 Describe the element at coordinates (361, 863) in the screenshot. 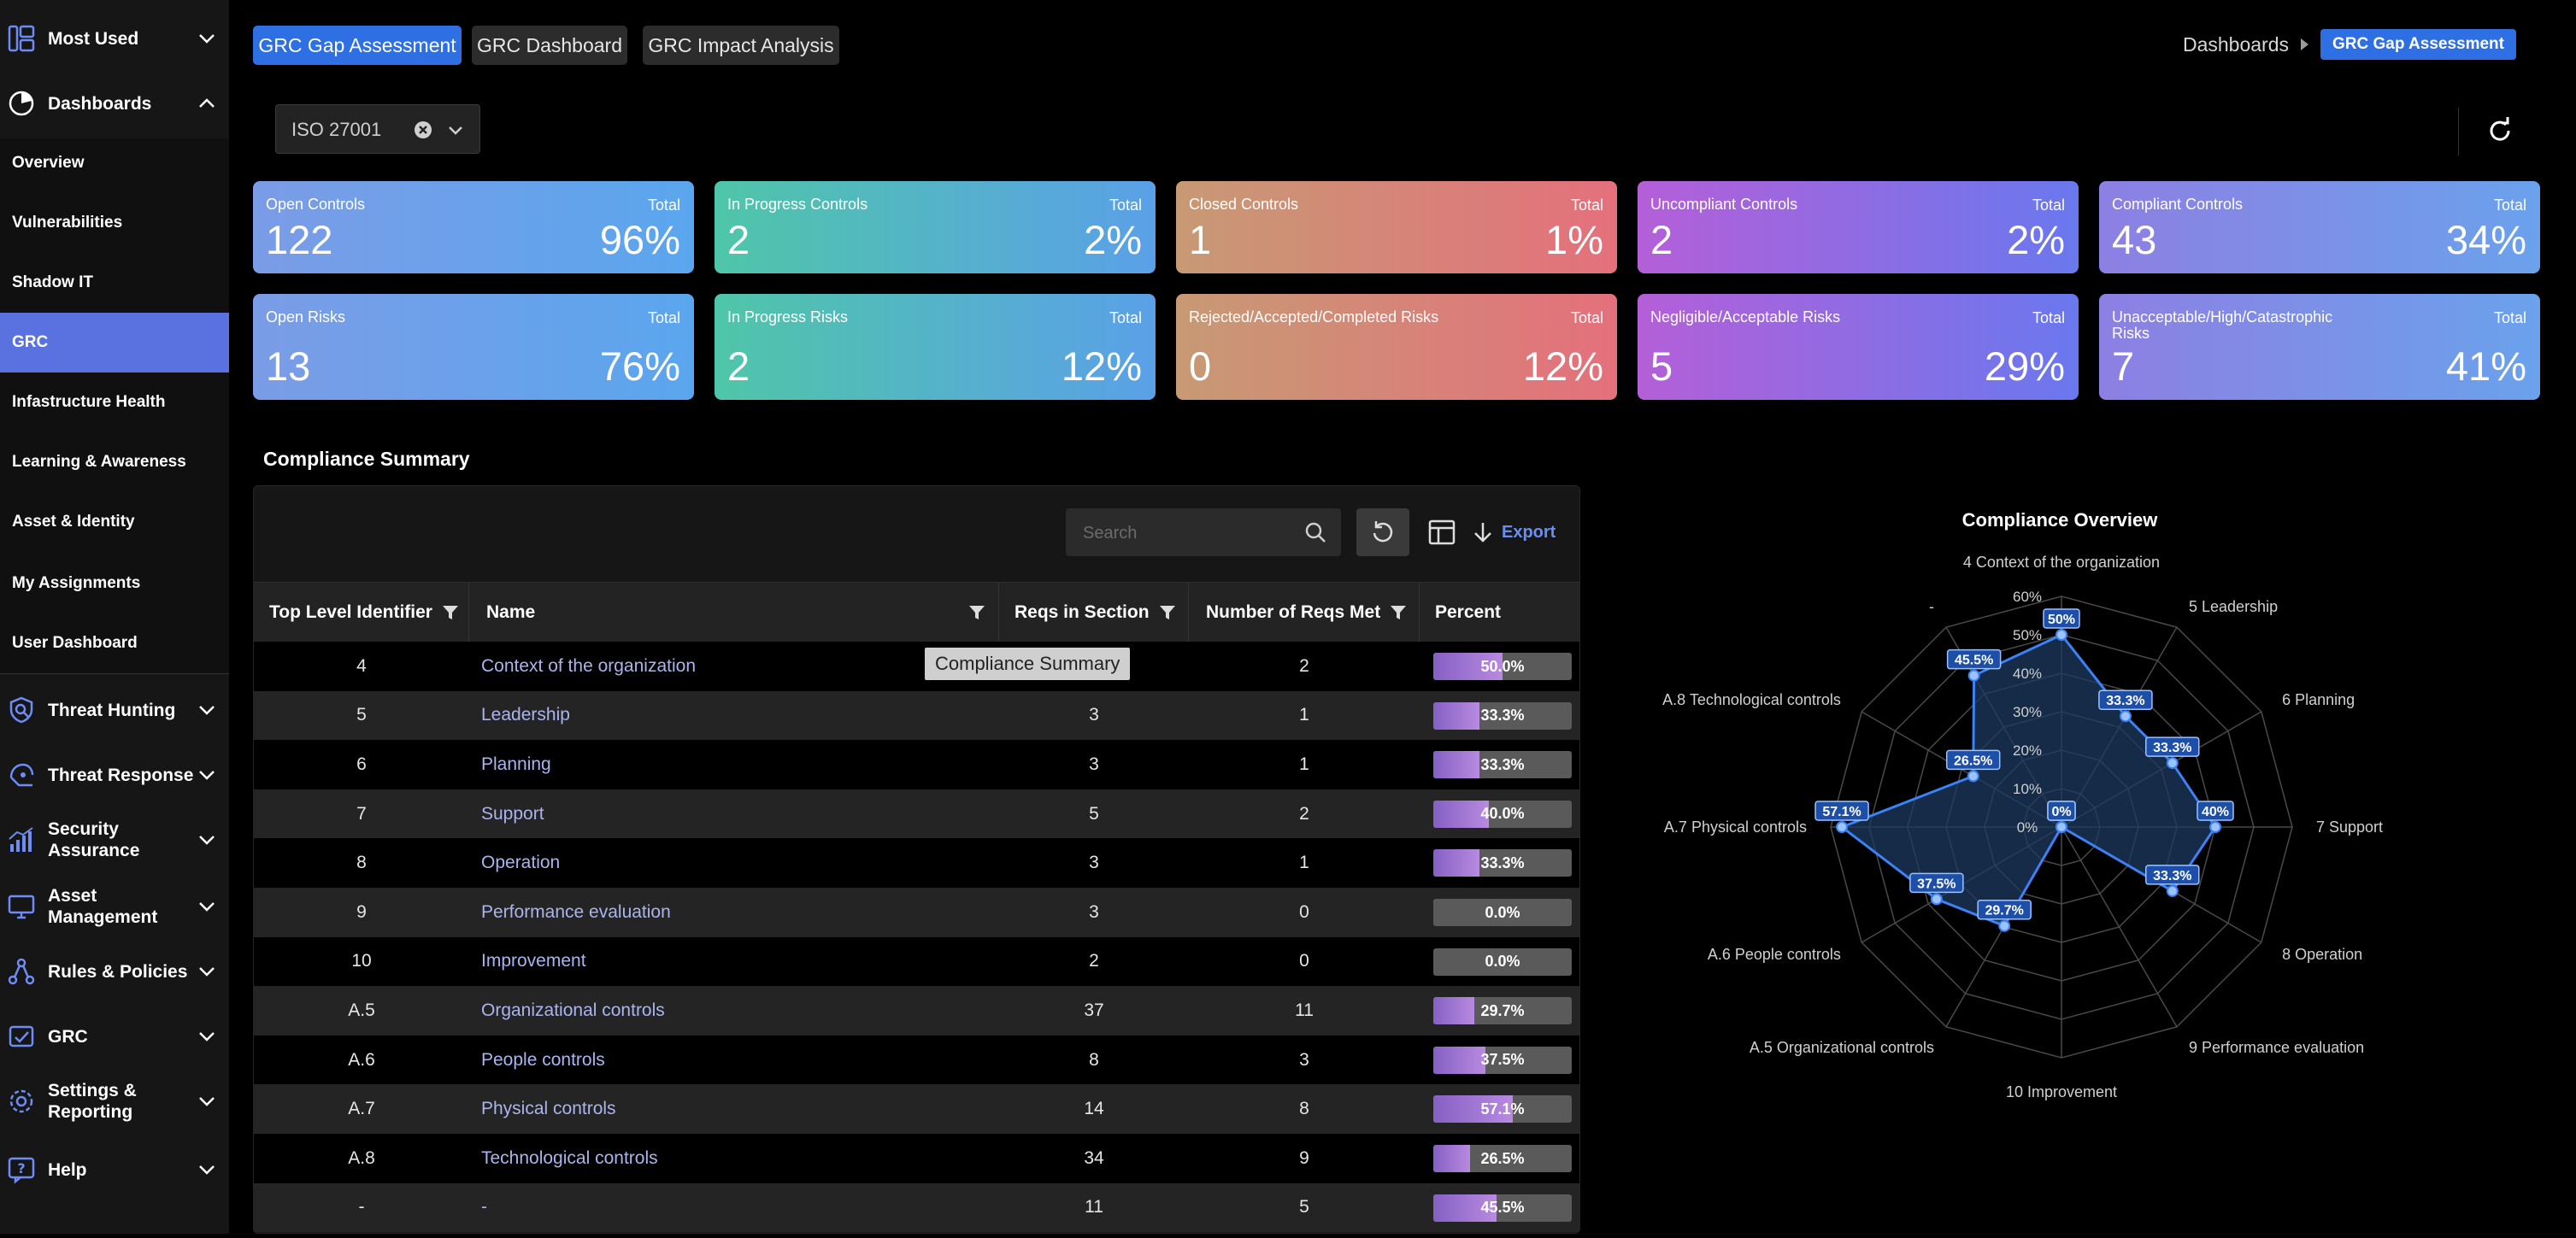

I see `cell-identifier: 8` at that location.